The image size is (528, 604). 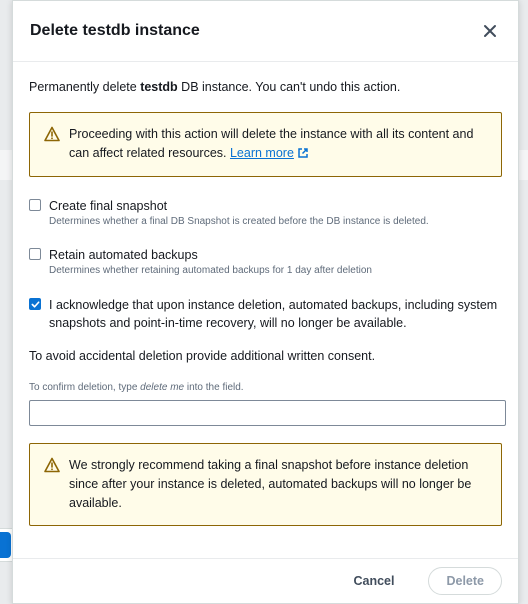 What do you see at coordinates (159, 87) in the screenshot?
I see `instance-name: testdb` at bounding box center [159, 87].